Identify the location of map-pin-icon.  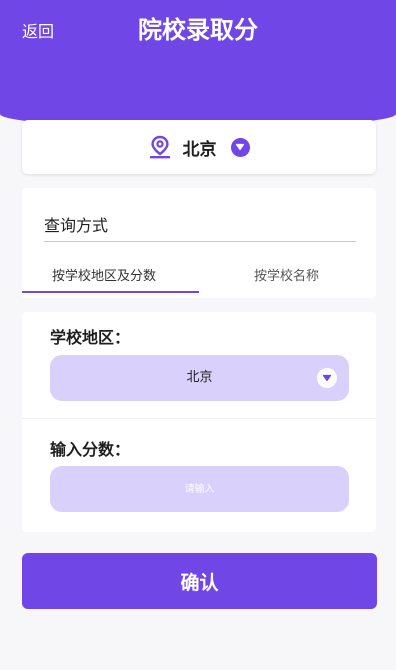
(160, 147).